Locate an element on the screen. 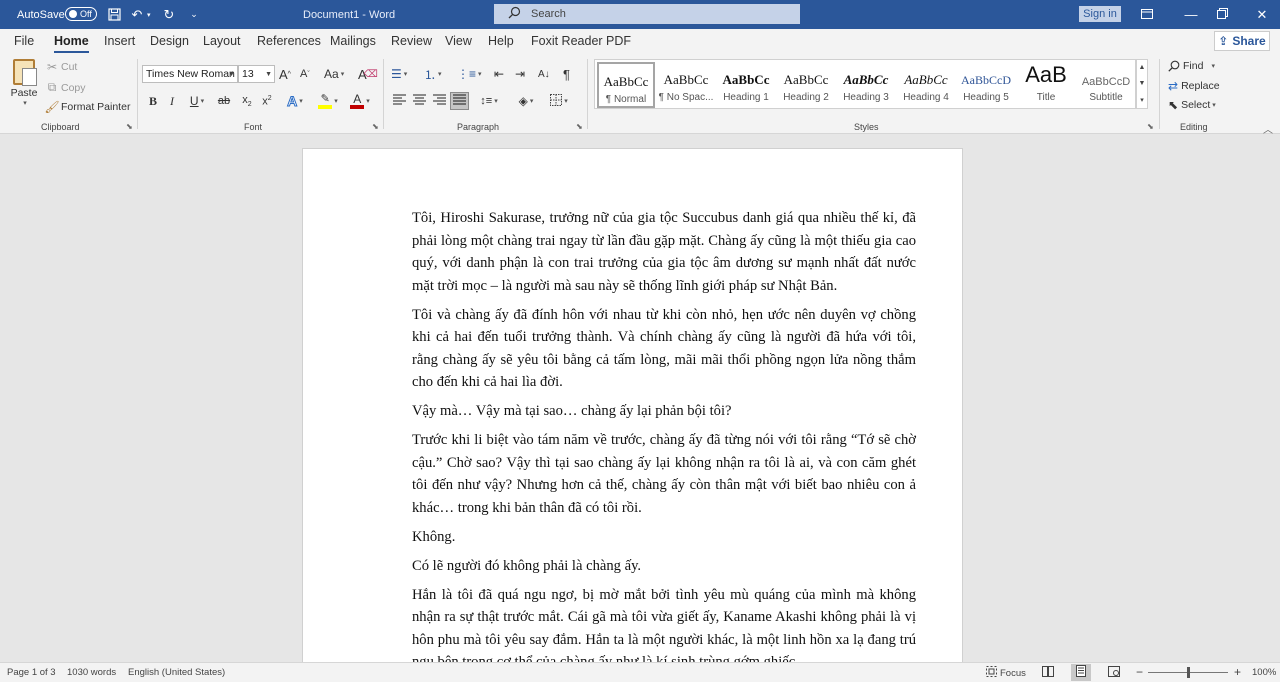  style-subtitle: AaBbCcD Subtitle is located at coordinates (1106, 85).